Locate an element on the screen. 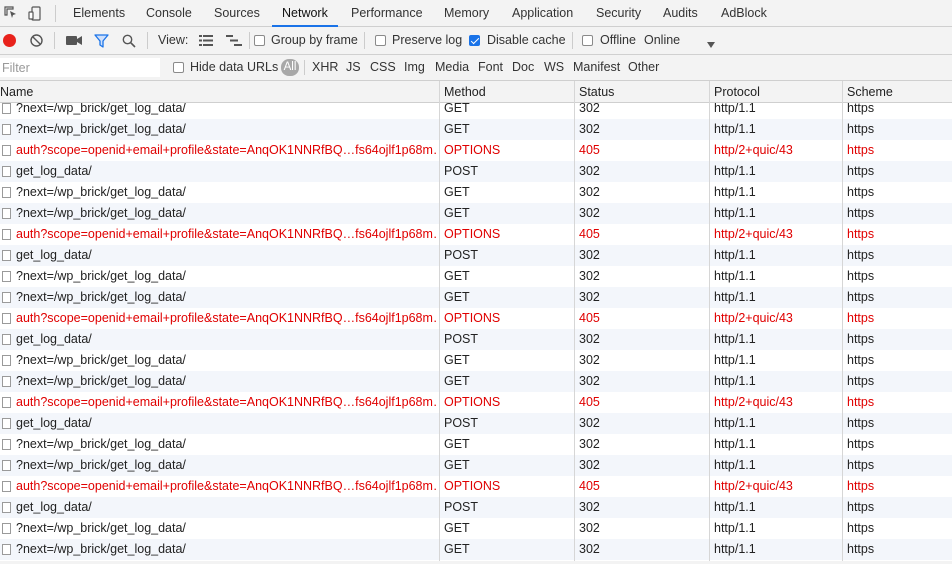 This screenshot has width=952, height=564. search-icon is located at coordinates (129, 42).